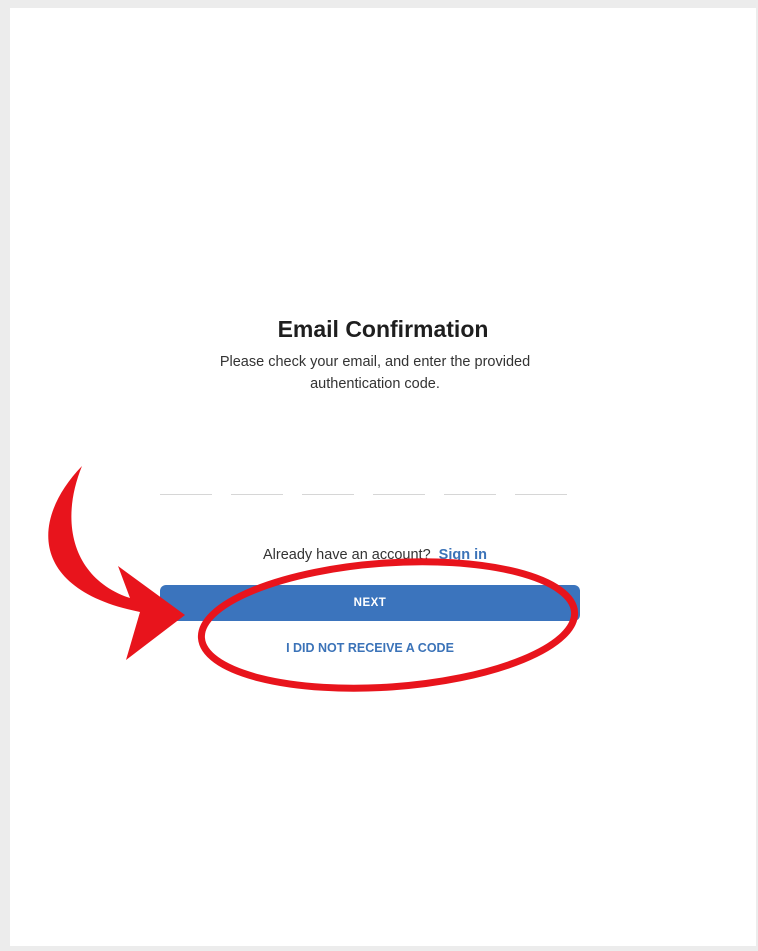  Describe the element at coordinates (346, 555) in the screenshot. I see `signin-prompt-text: Already have an account?` at that location.